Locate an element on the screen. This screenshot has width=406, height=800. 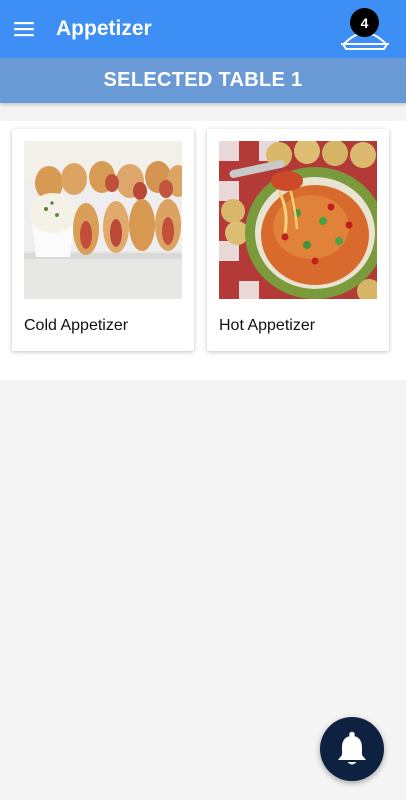
selected-table-label: SELECTED TABLE 1 is located at coordinates (203, 80).